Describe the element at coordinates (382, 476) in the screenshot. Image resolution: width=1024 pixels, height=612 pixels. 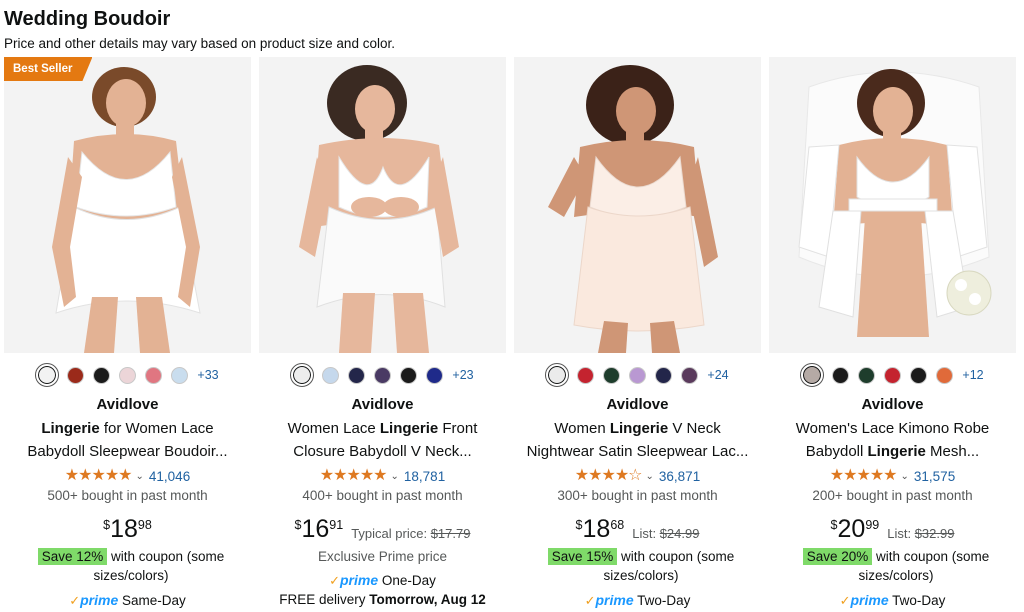
I see `rating-row: ★★★★★ ⌄ 18,781` at that location.